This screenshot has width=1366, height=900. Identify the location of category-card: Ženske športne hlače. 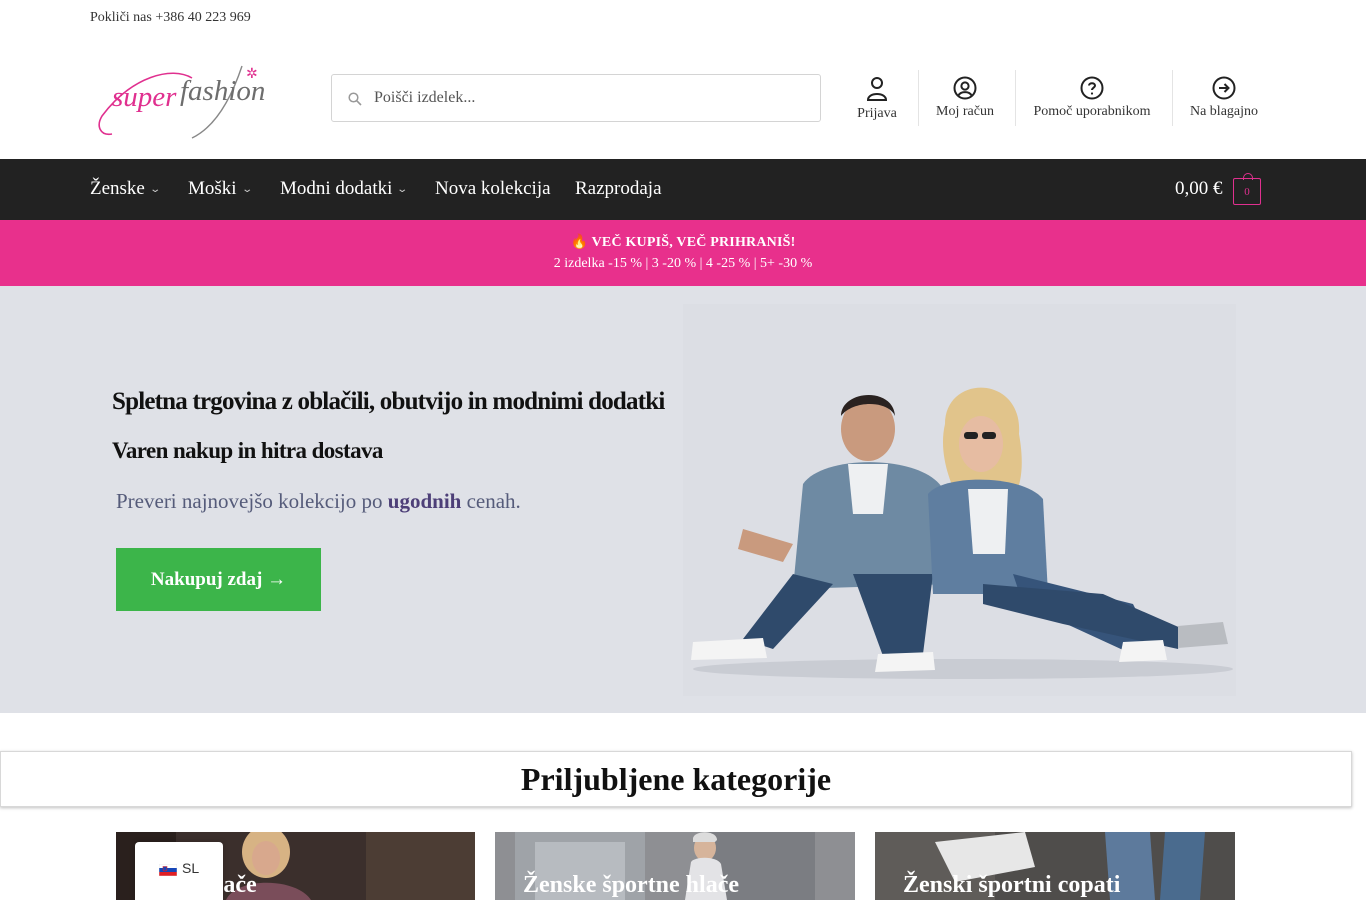
(675, 866).